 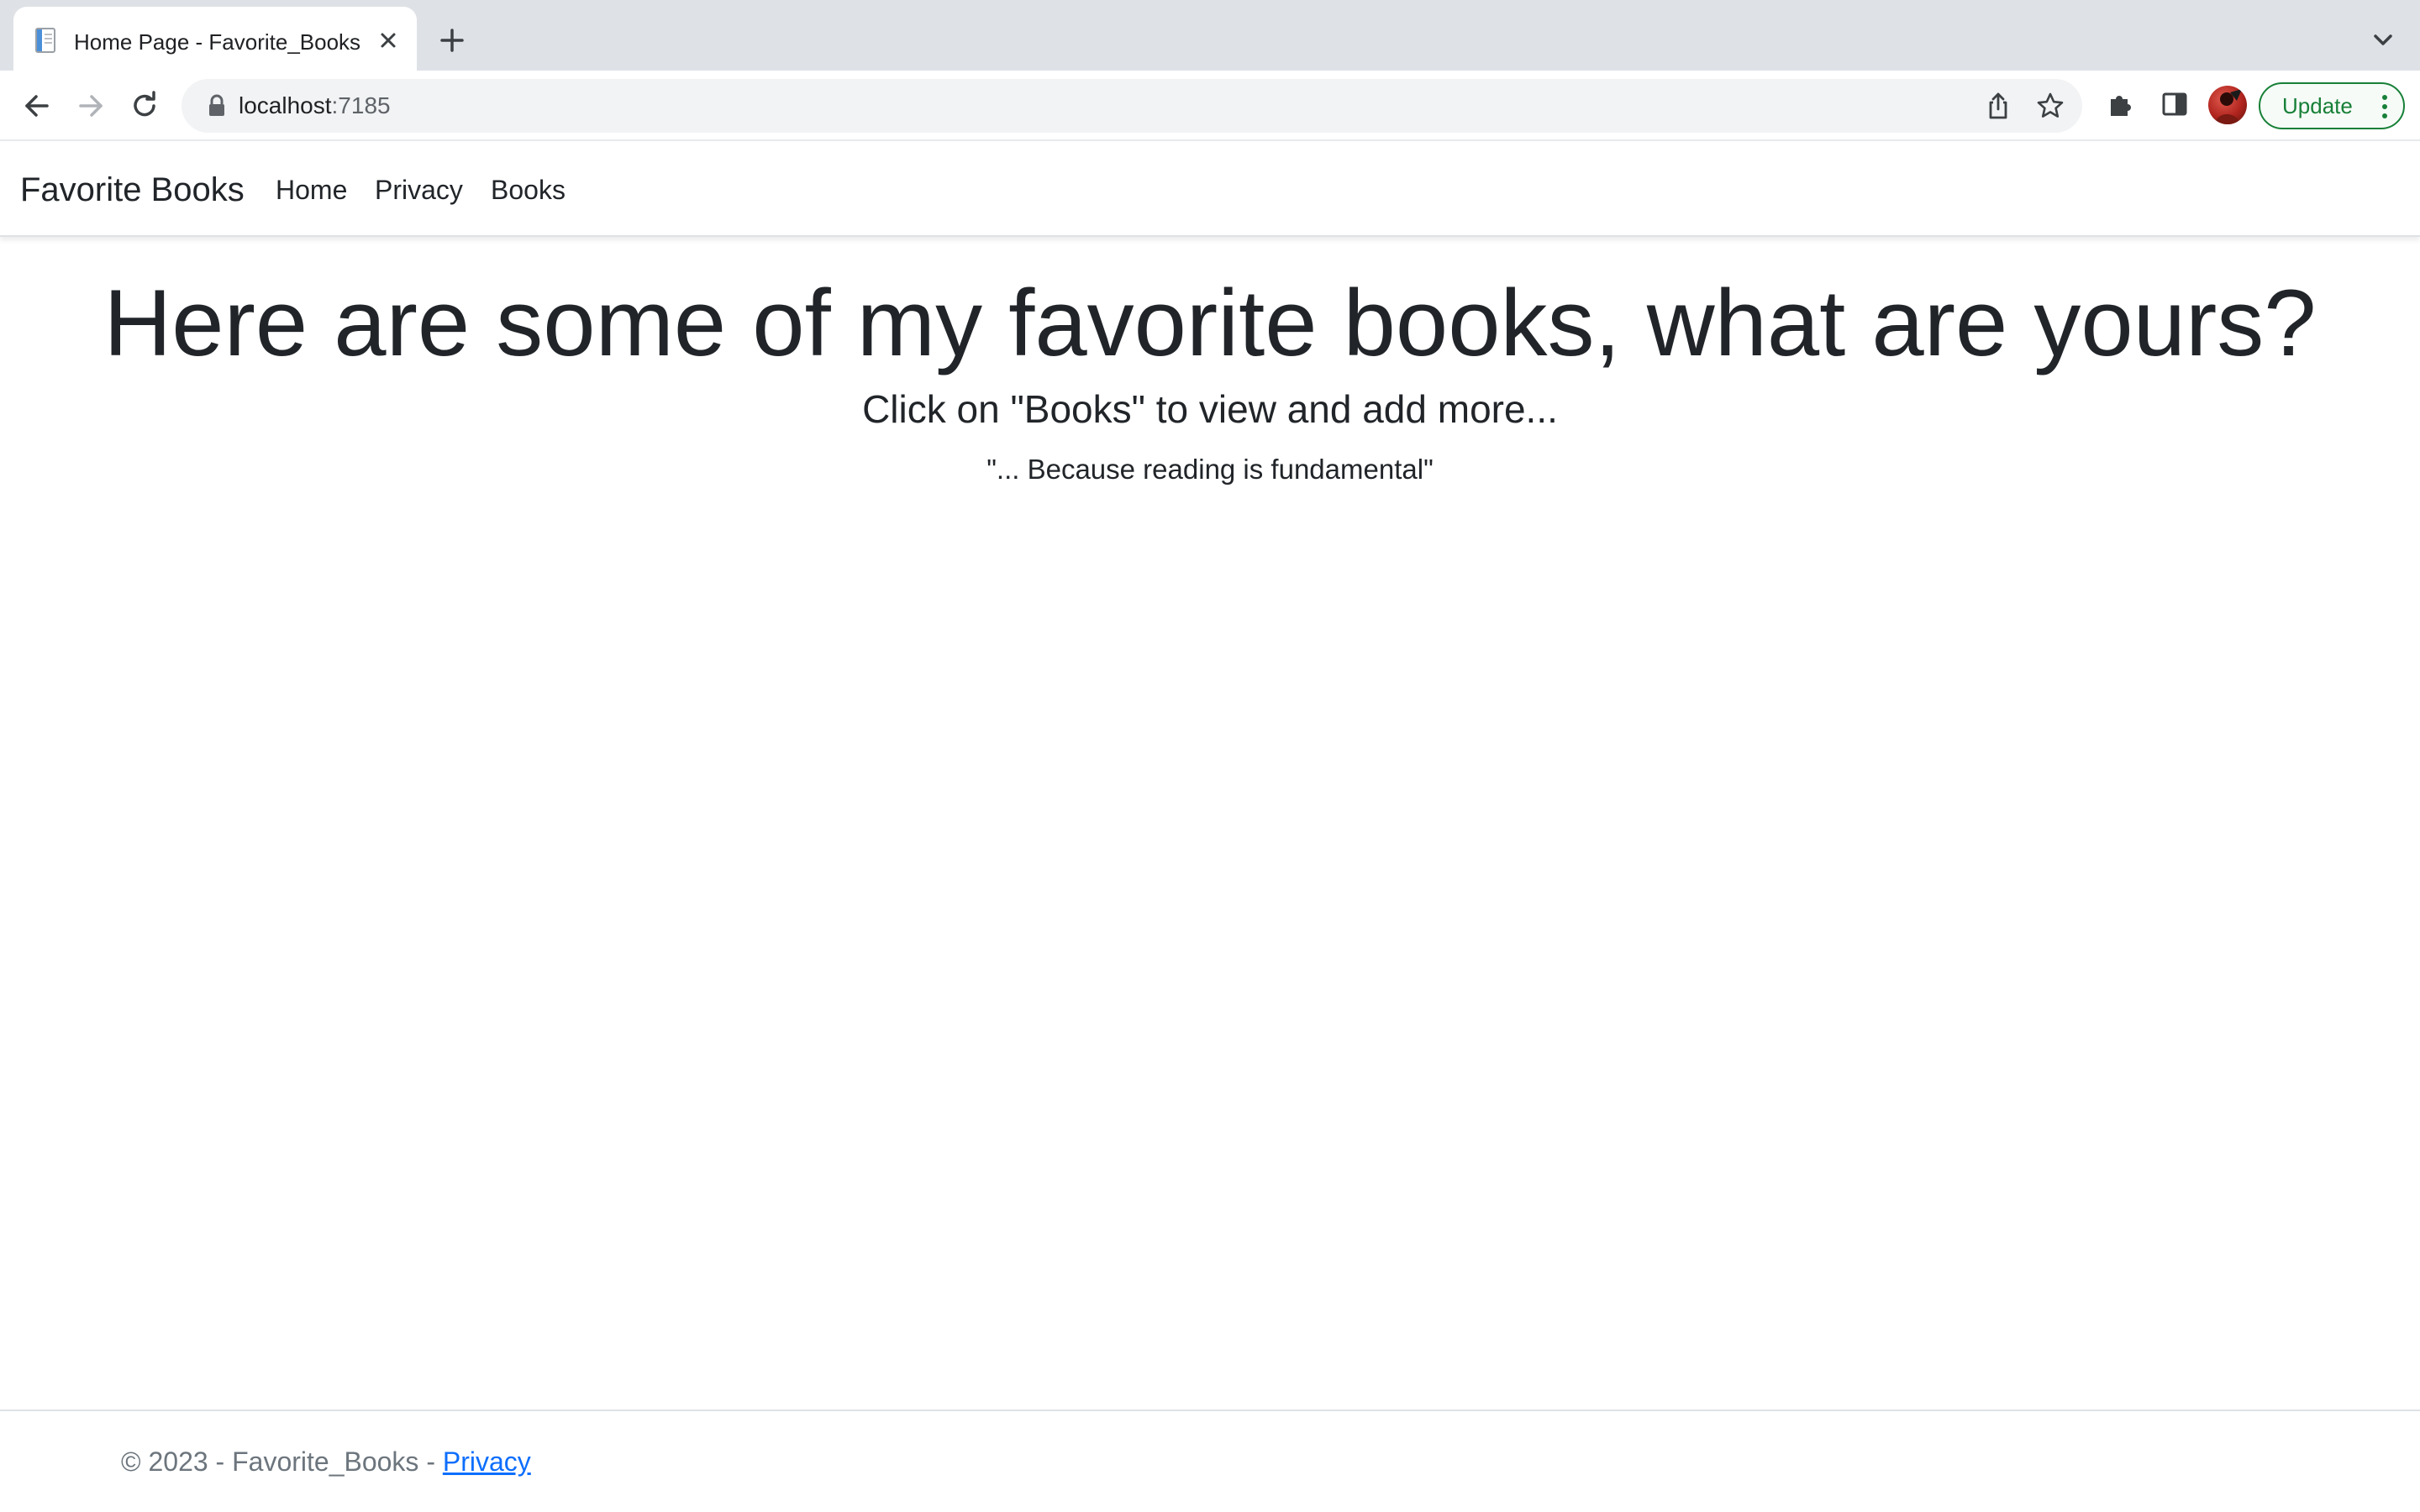 I want to click on nav-link-books: Books, so click(x=528, y=190).